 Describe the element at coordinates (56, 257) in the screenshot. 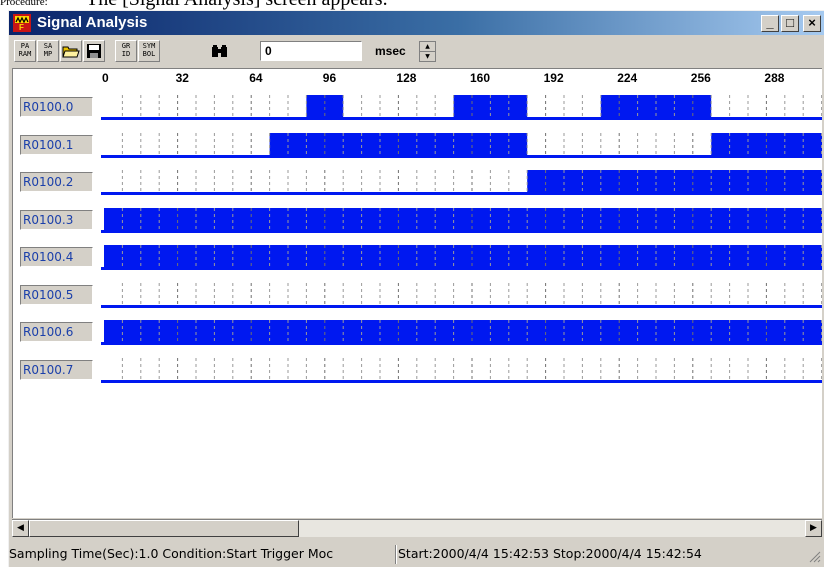

I see `signal-label: R0100.4` at that location.